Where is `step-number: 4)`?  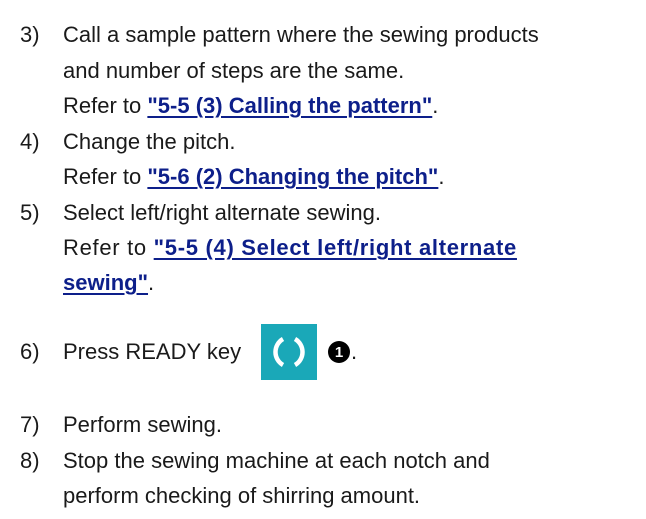 step-number: 4) is located at coordinates (30, 141).